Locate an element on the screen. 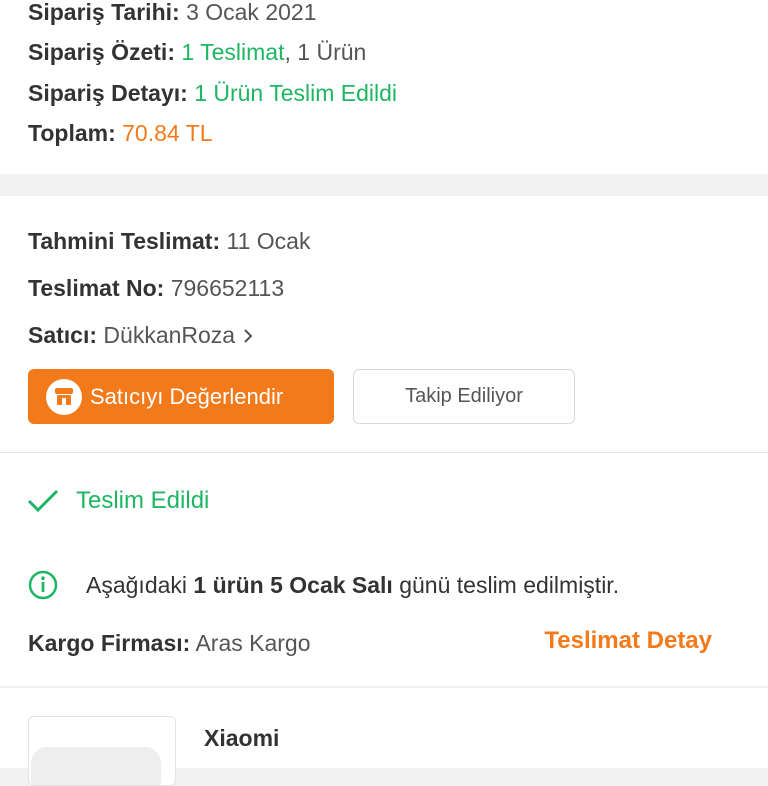 The image size is (768, 786). order-detail-label: Sipariş Detayı: is located at coordinates (108, 93).